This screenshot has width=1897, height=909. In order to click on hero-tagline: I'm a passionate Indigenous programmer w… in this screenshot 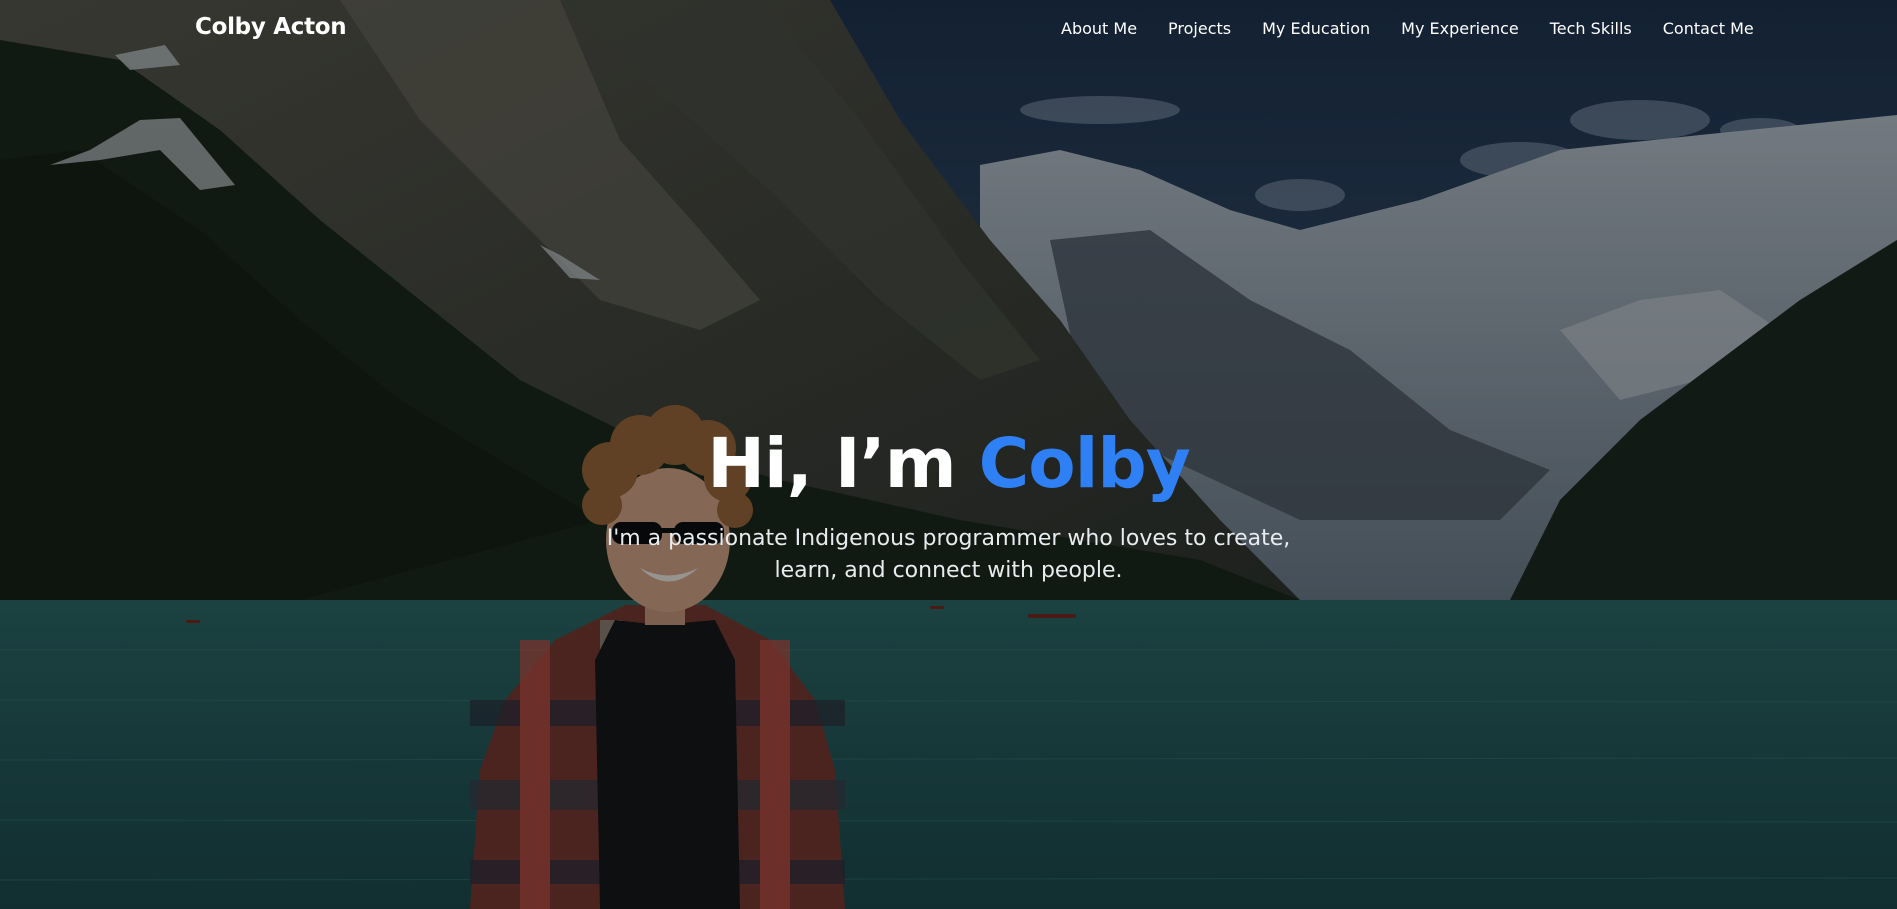, I will do `click(948, 555)`.